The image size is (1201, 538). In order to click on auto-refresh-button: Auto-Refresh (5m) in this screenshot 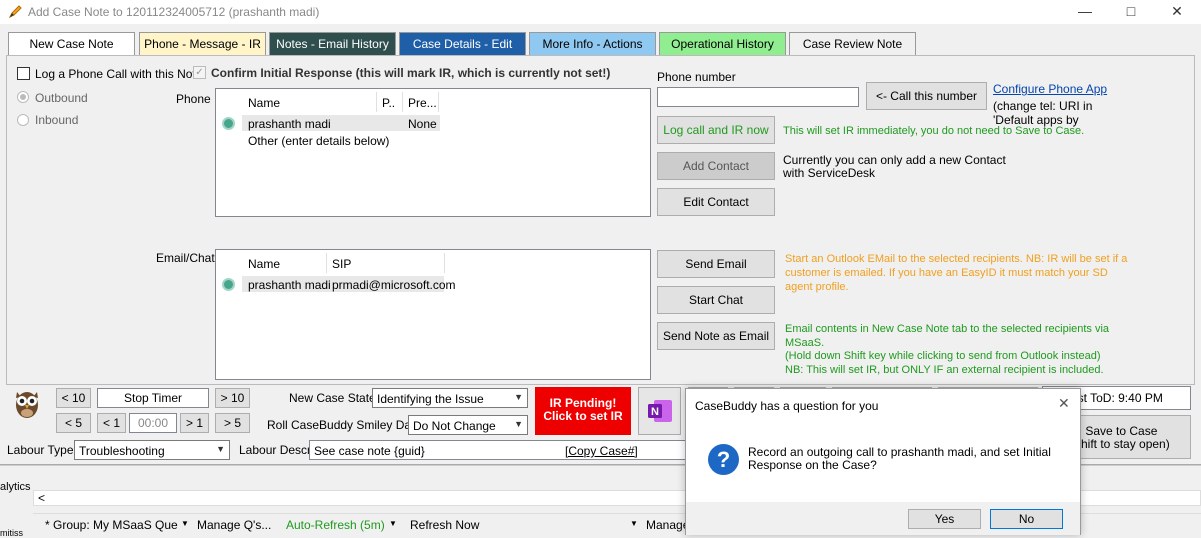, I will do `click(335, 525)`.